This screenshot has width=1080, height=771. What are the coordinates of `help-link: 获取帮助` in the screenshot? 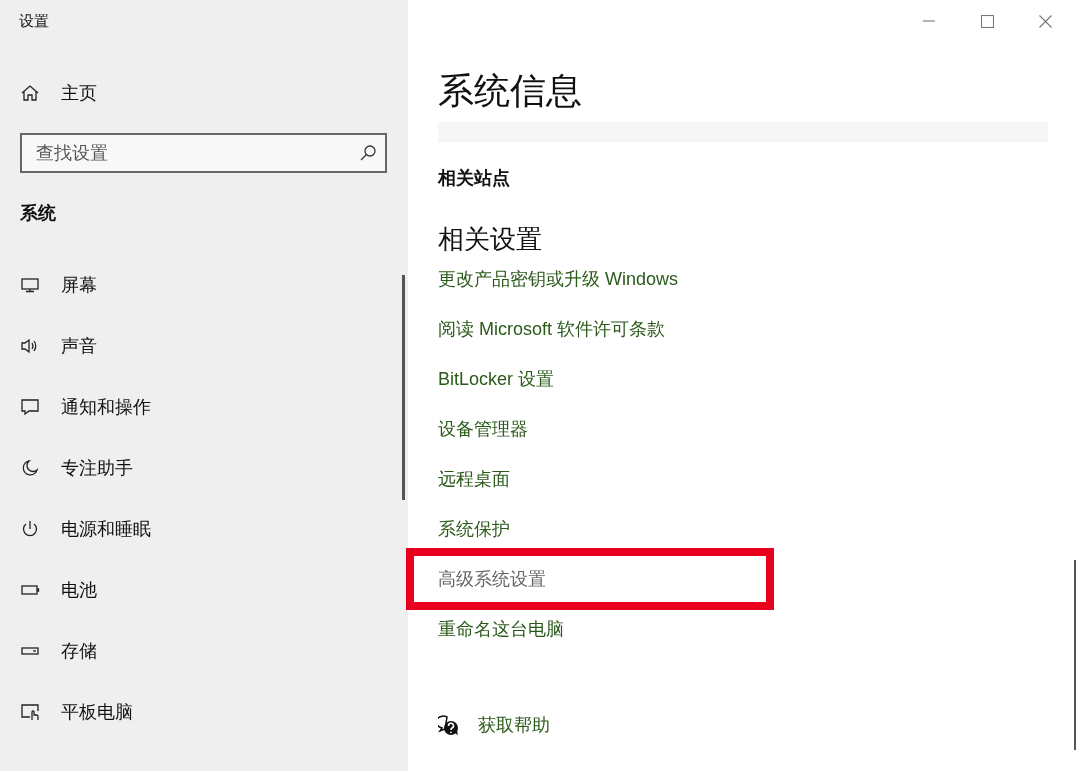 It's located at (514, 725).